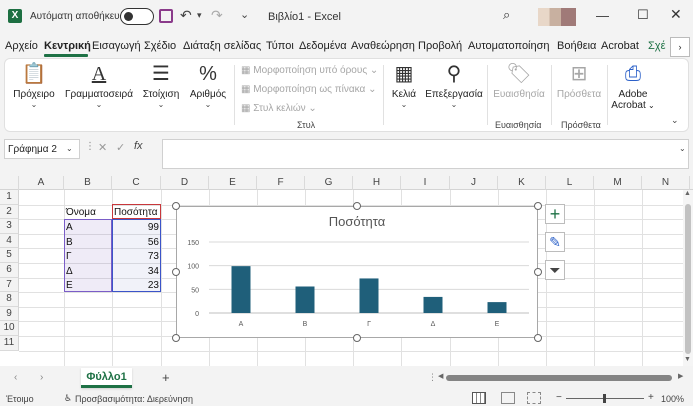 Image resolution: width=693 pixels, height=406 pixels. I want to click on scroll-down-icon: ▼, so click(687, 359).